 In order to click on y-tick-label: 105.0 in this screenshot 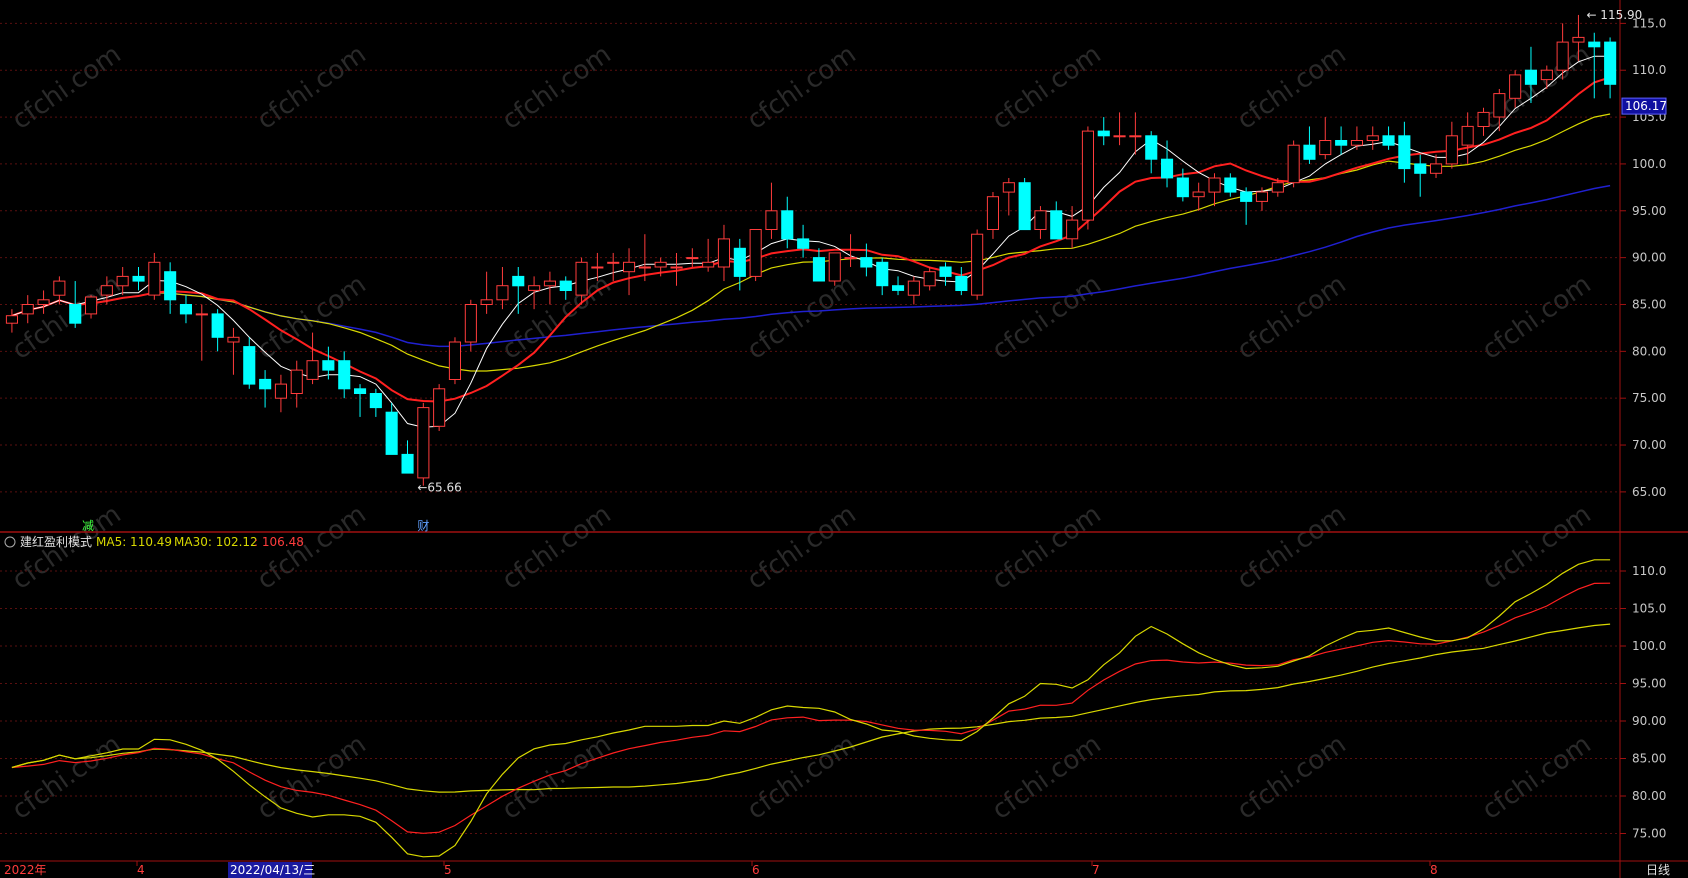, I will do `click(1649, 609)`.